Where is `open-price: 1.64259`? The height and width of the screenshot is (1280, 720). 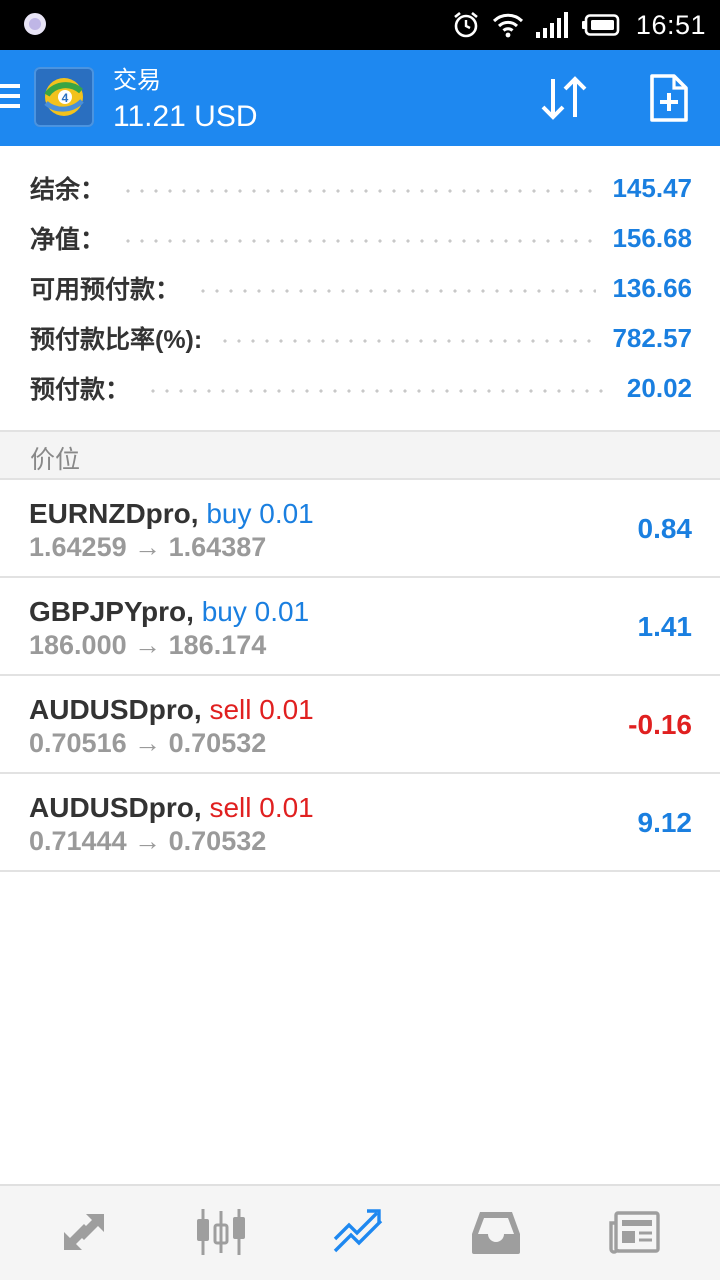 open-price: 1.64259 is located at coordinates (78, 547).